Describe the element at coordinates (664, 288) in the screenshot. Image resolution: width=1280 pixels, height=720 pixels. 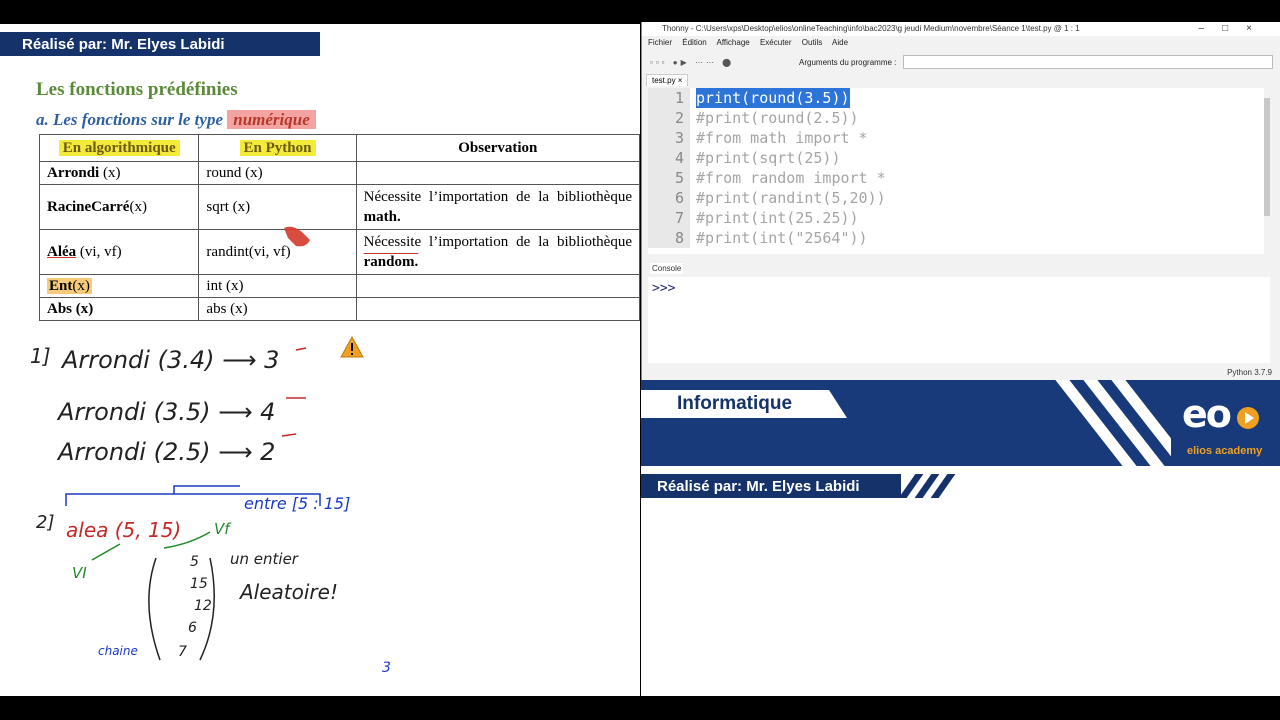
I see `console-prompt: >>>` at that location.